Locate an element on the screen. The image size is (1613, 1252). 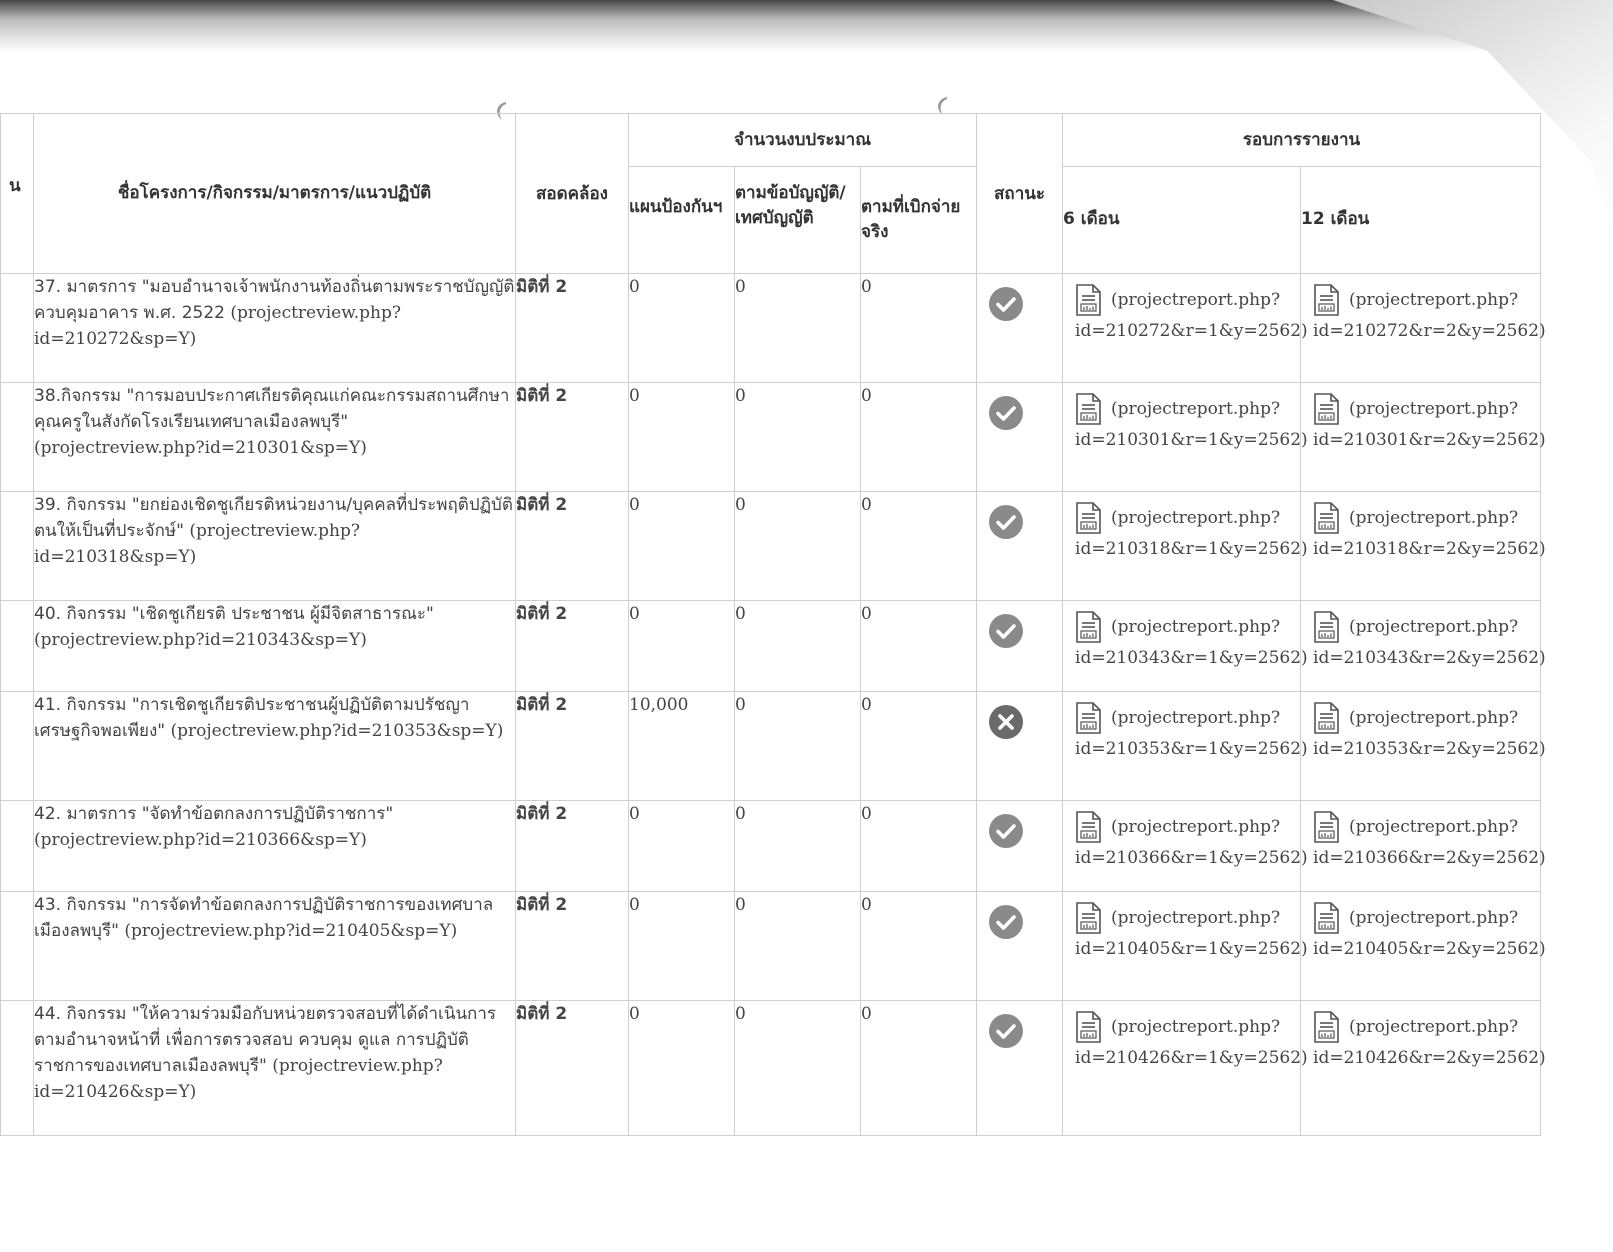
report-6-url-part2: id=210301&r=1&y=2562) is located at coordinates (1191, 440).